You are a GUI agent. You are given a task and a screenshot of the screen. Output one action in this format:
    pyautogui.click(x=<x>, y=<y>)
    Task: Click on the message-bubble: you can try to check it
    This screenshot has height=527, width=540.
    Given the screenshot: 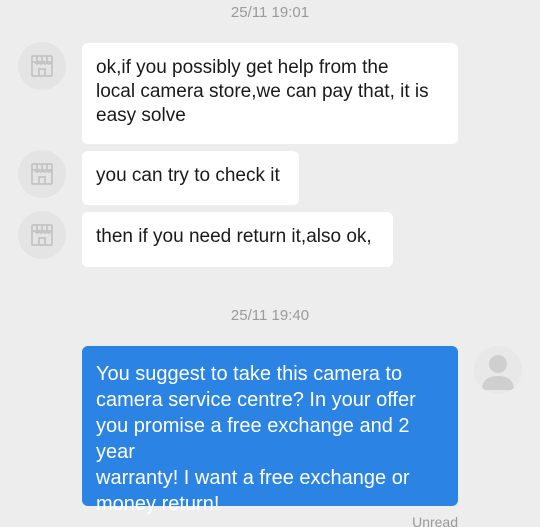 What is the action you would take?
    pyautogui.click(x=190, y=178)
    